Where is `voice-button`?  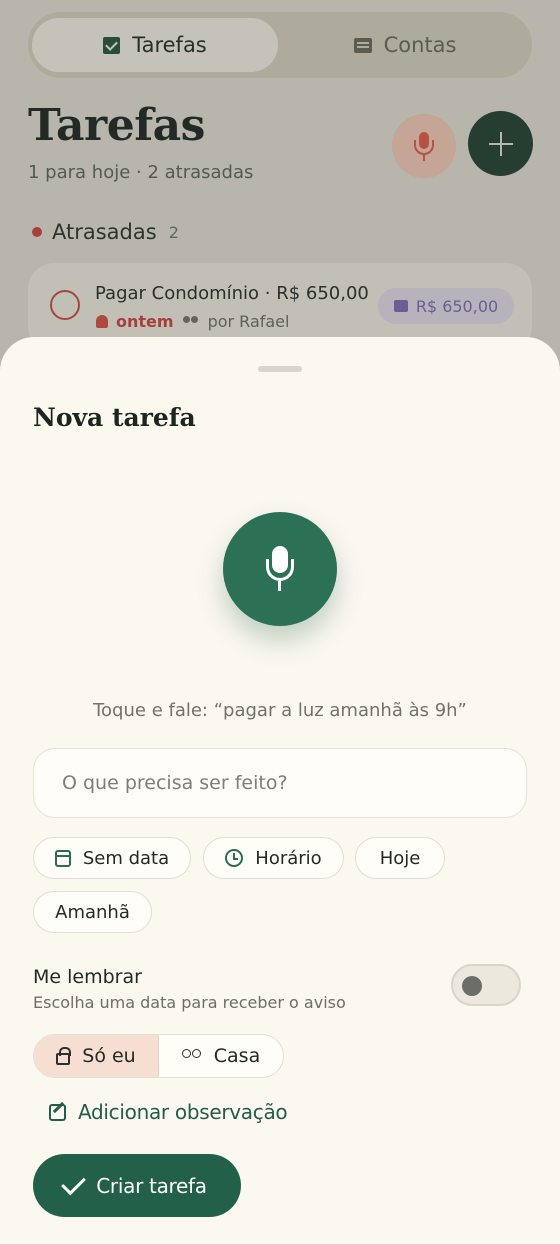
voice-button is located at coordinates (424, 146).